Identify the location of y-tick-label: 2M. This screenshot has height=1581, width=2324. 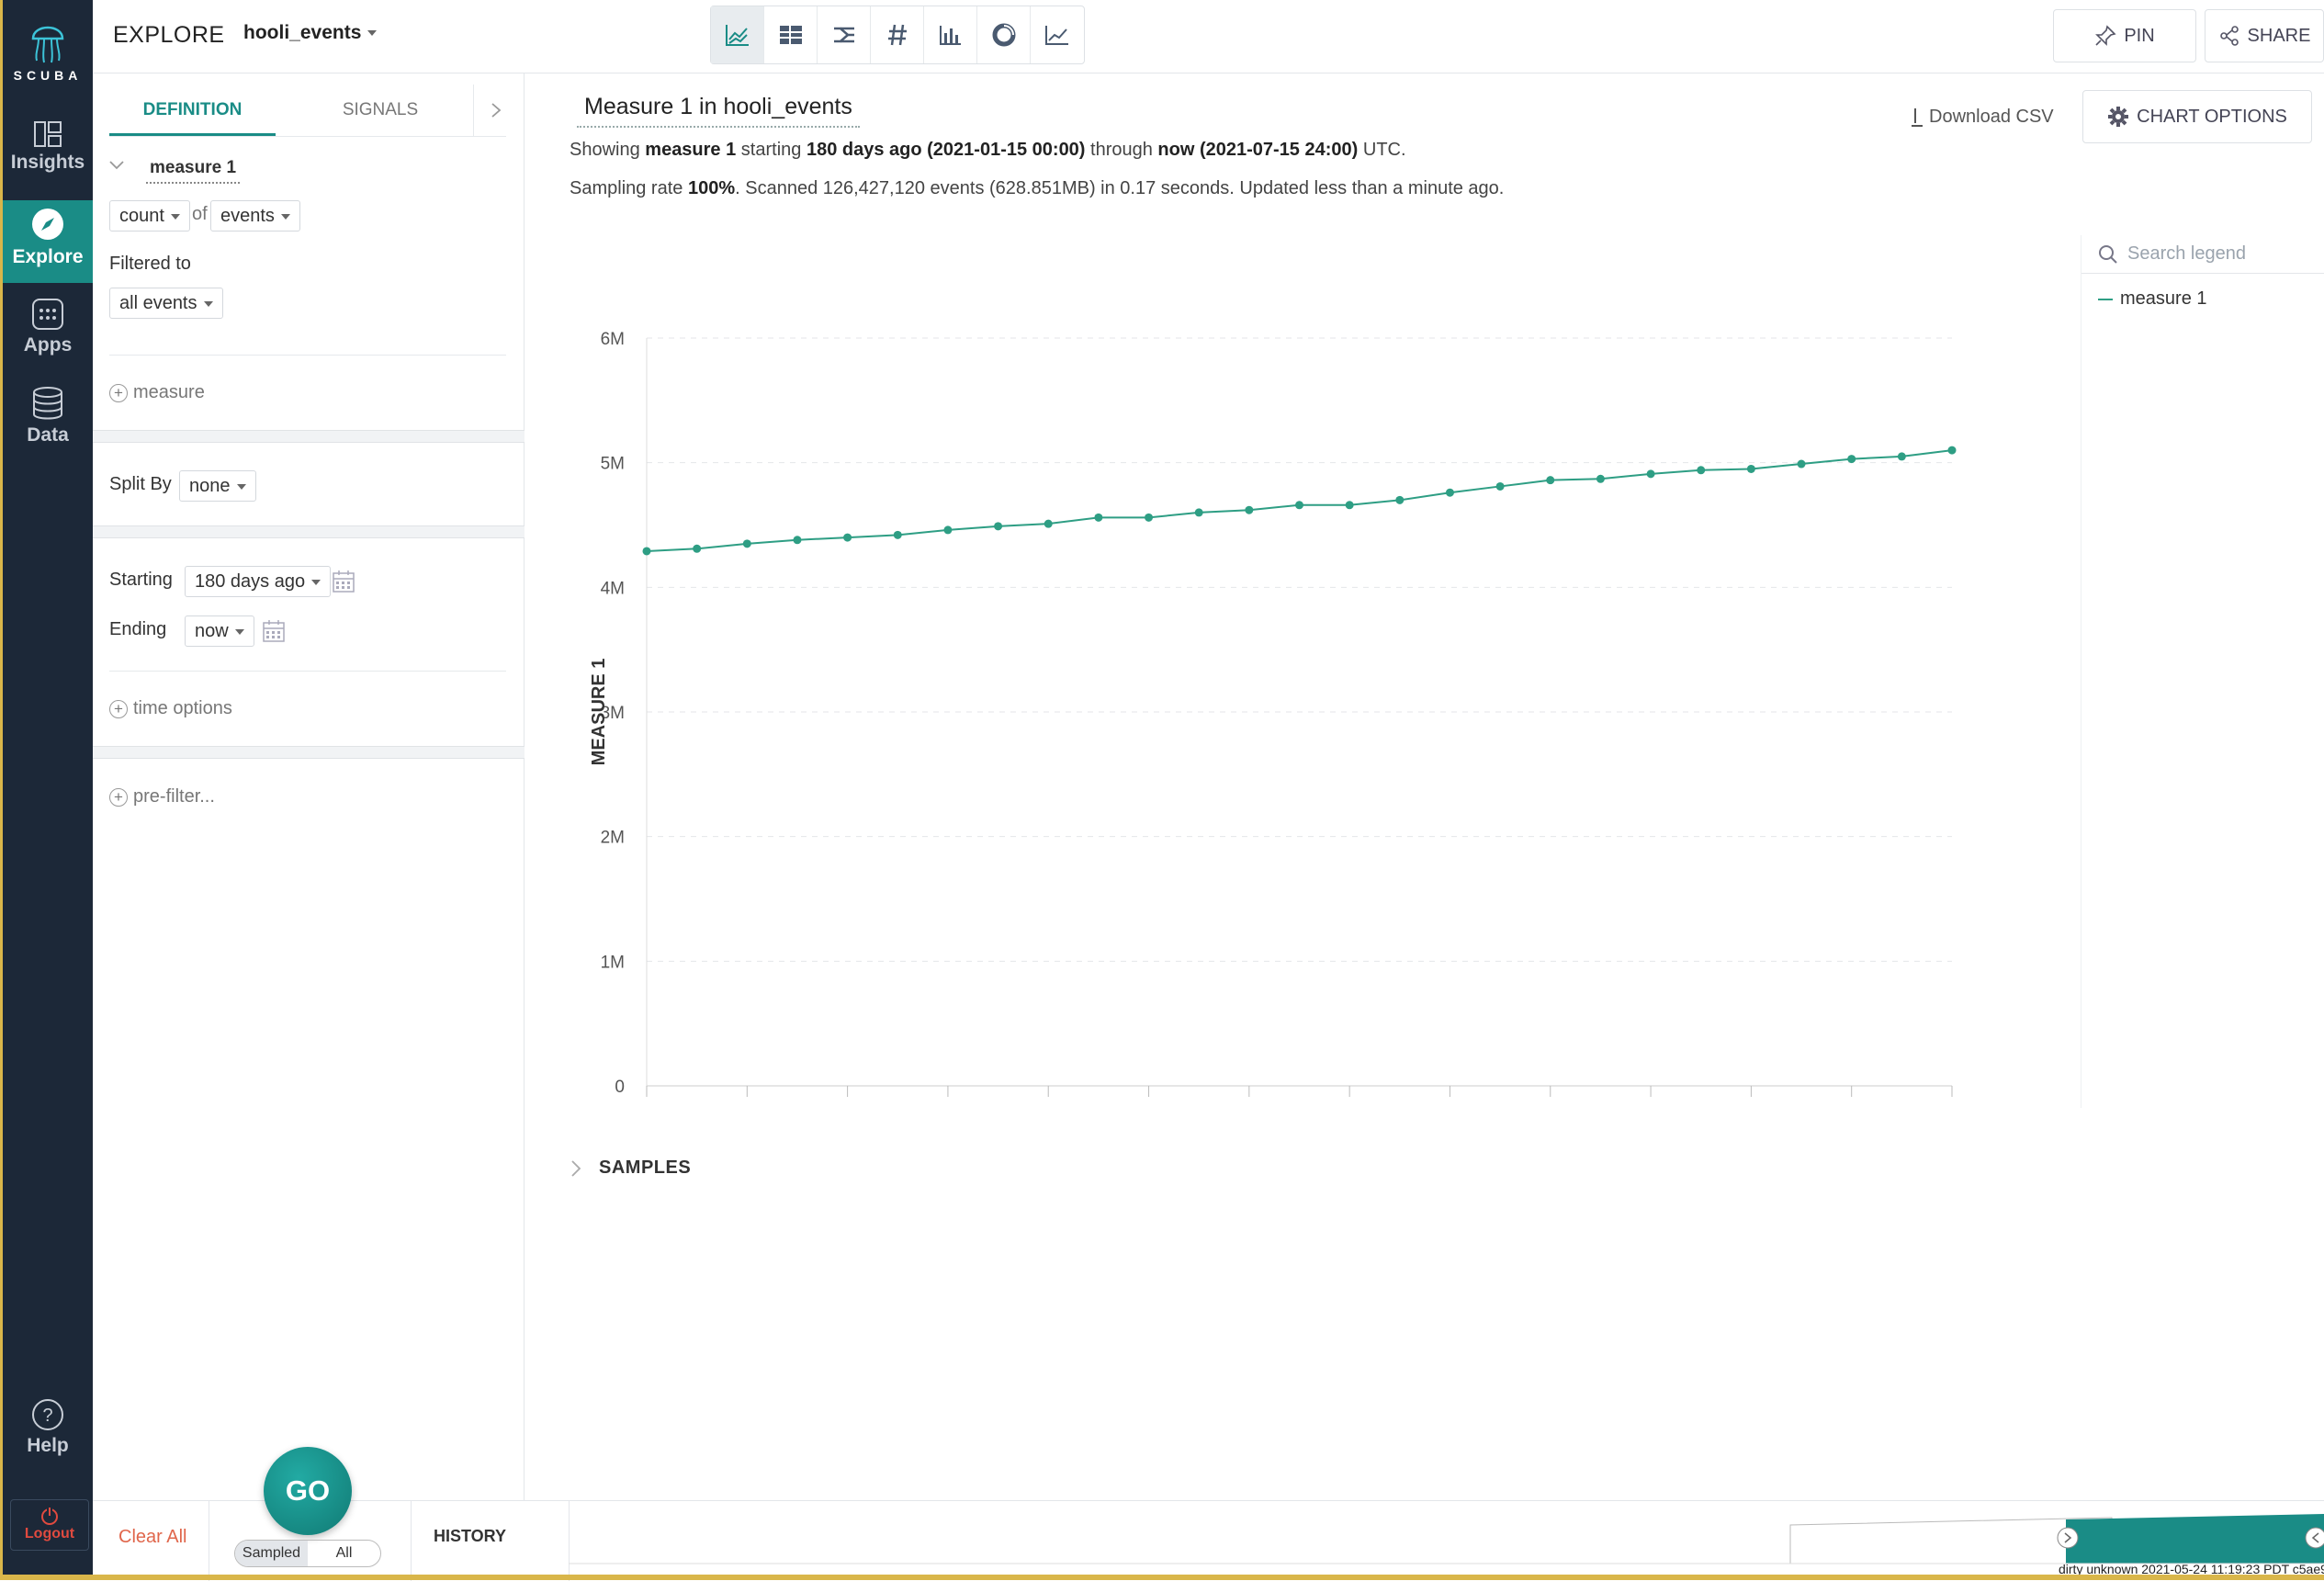
(613, 838).